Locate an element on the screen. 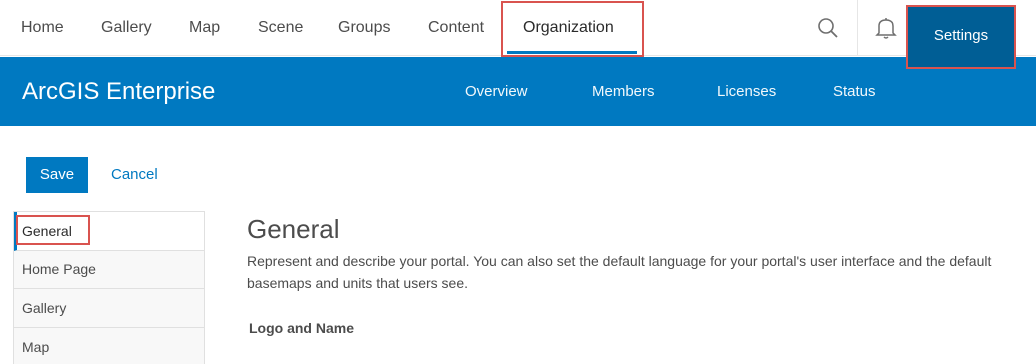  sidebar-item-home-page: Home Page is located at coordinates (109, 269).